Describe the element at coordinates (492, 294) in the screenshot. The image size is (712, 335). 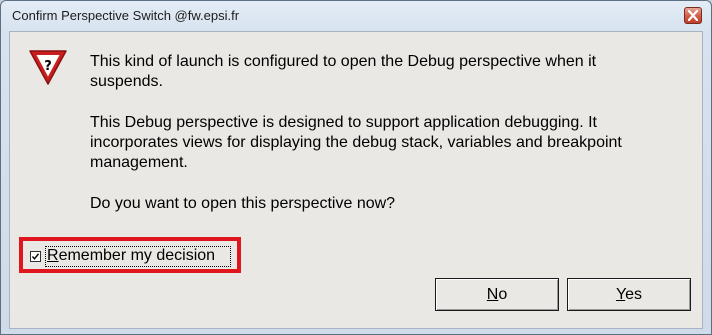
I see `mnemonic-n: N` at that location.